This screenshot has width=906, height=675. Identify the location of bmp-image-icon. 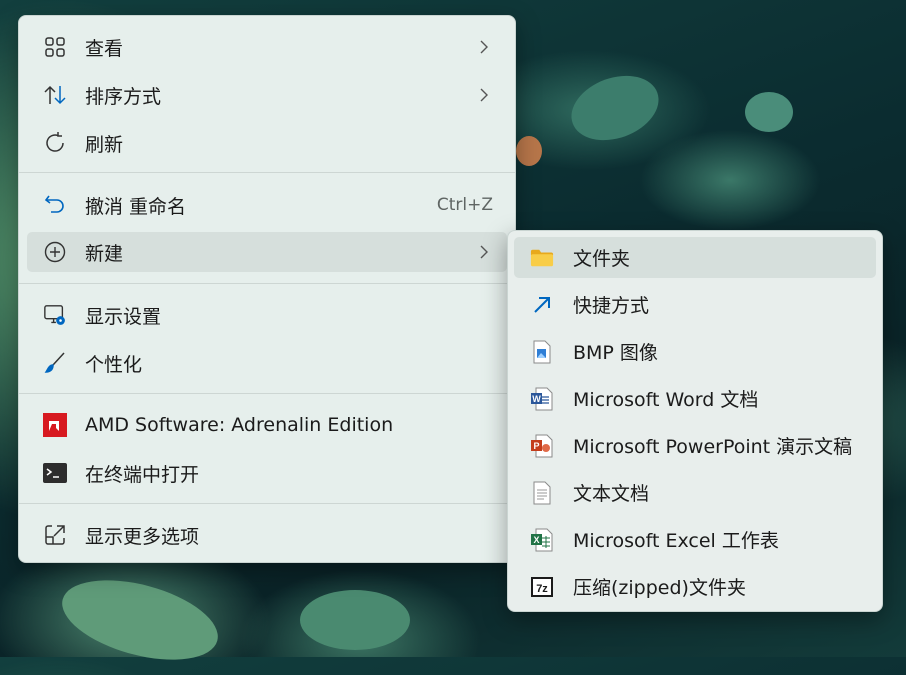
(542, 352).